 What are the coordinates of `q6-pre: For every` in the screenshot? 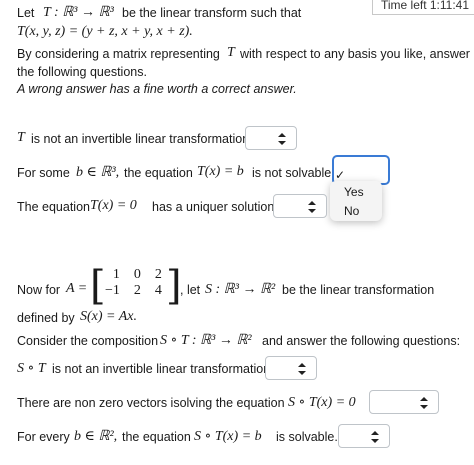 It's located at (43, 437).